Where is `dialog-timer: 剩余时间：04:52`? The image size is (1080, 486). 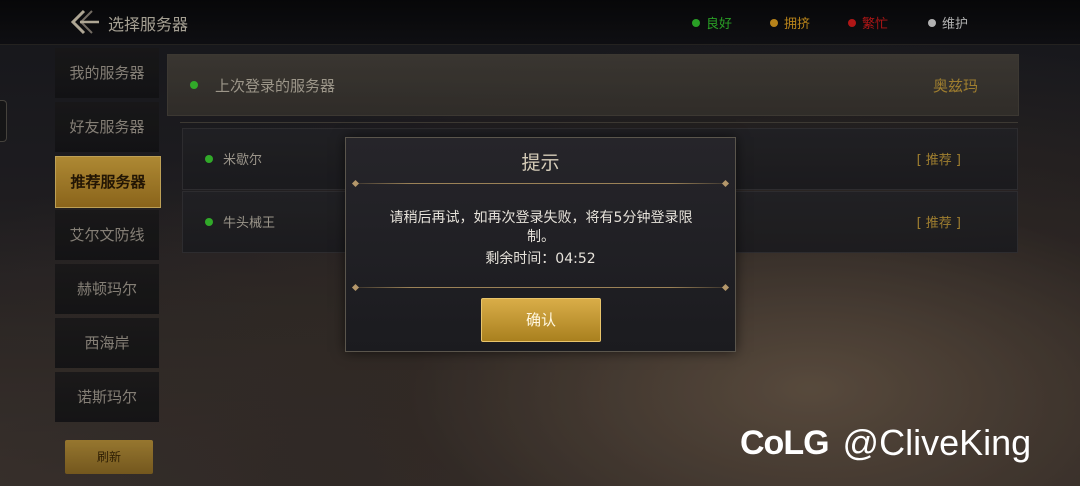 dialog-timer: 剩余时间：04:52 is located at coordinates (540, 259).